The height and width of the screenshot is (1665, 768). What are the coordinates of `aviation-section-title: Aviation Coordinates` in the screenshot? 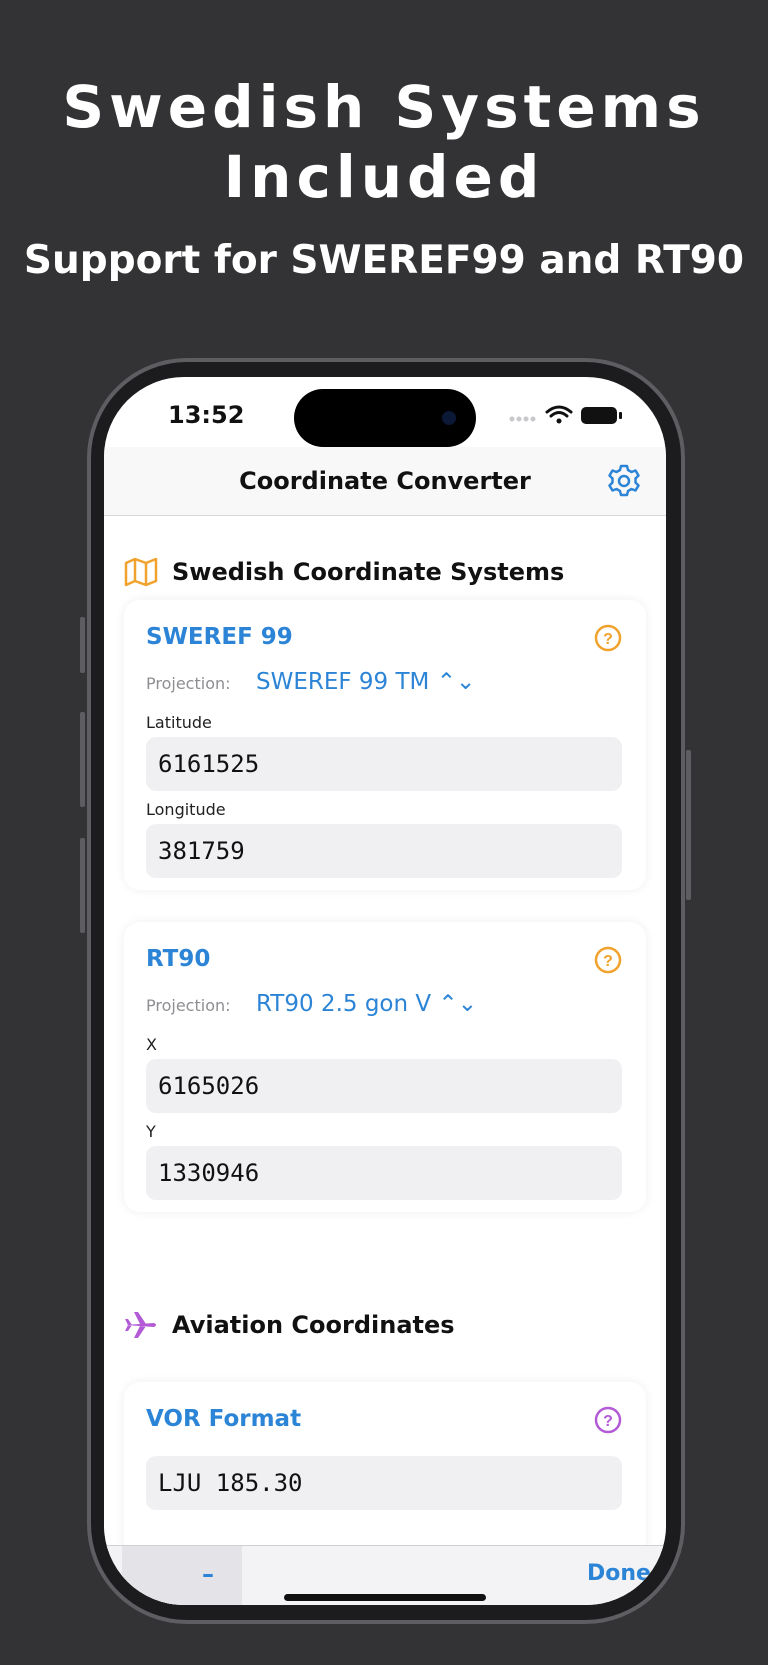 It's located at (313, 1325).